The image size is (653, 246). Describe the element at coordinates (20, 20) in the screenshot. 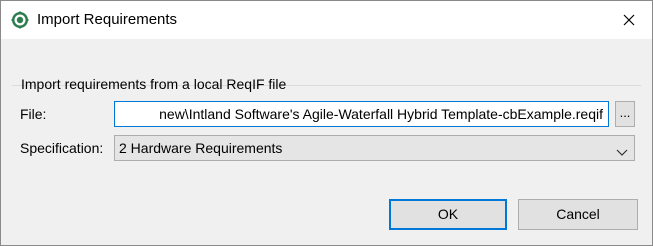

I see `app-gear-icon` at that location.